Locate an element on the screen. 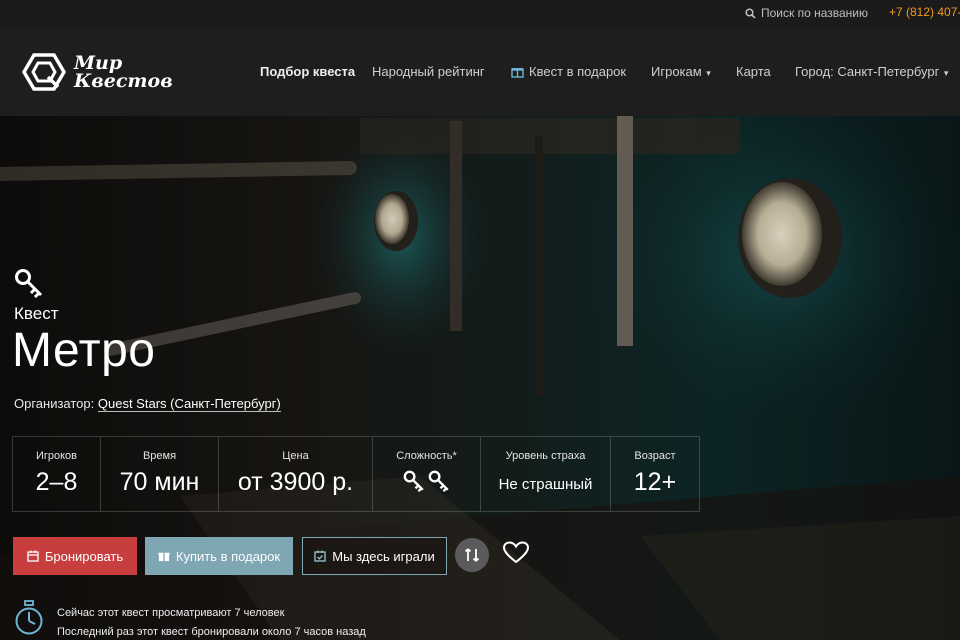  stat-label: Уровень страха is located at coordinates (545, 456).